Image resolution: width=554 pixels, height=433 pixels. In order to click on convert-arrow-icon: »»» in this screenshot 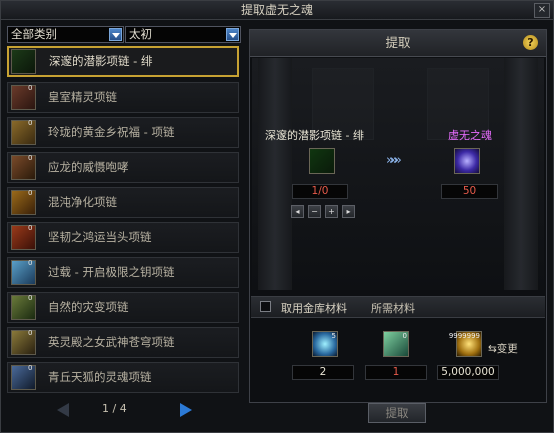, I will do `click(394, 160)`.